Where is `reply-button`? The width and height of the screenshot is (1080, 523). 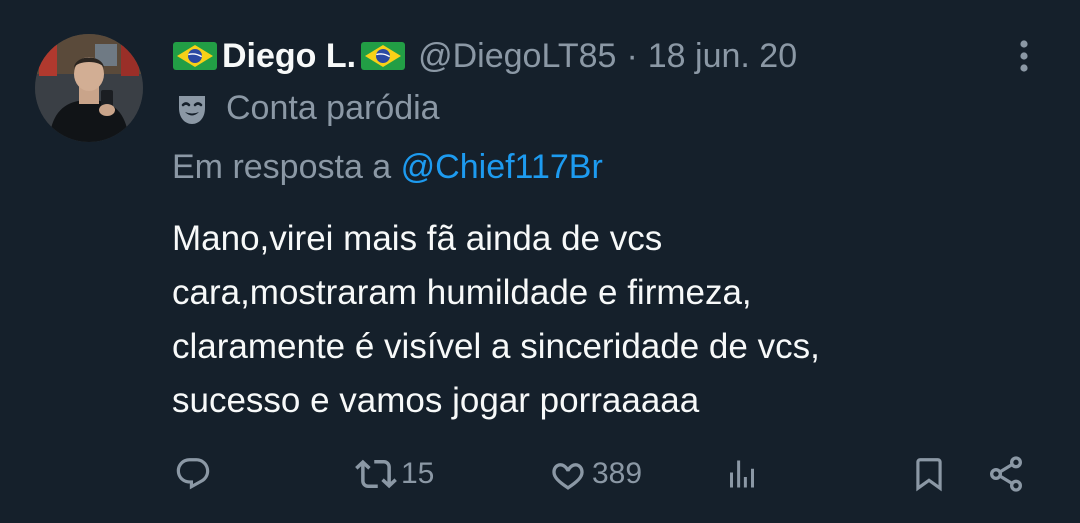
reply-button is located at coordinates (195, 474).